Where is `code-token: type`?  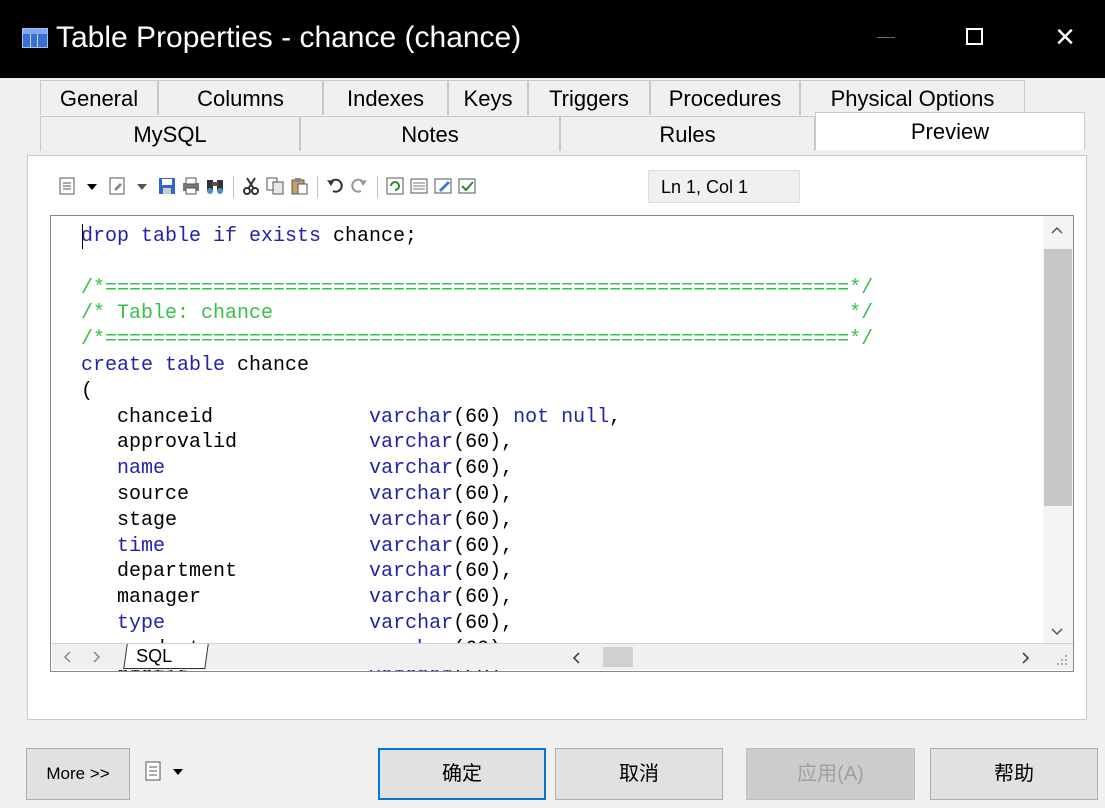
code-token: type is located at coordinates (123, 623).